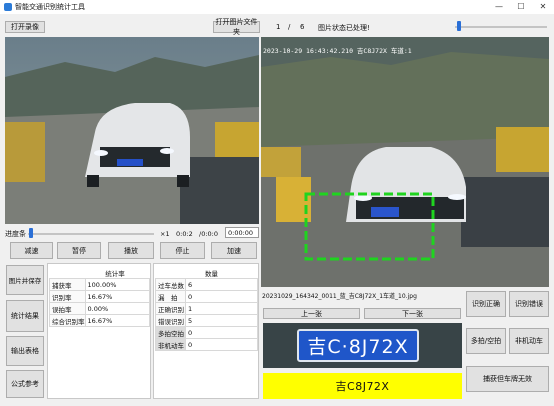 The height and width of the screenshot is (406, 554). I want to click on stats-row-value: 100.00%, so click(117, 284).